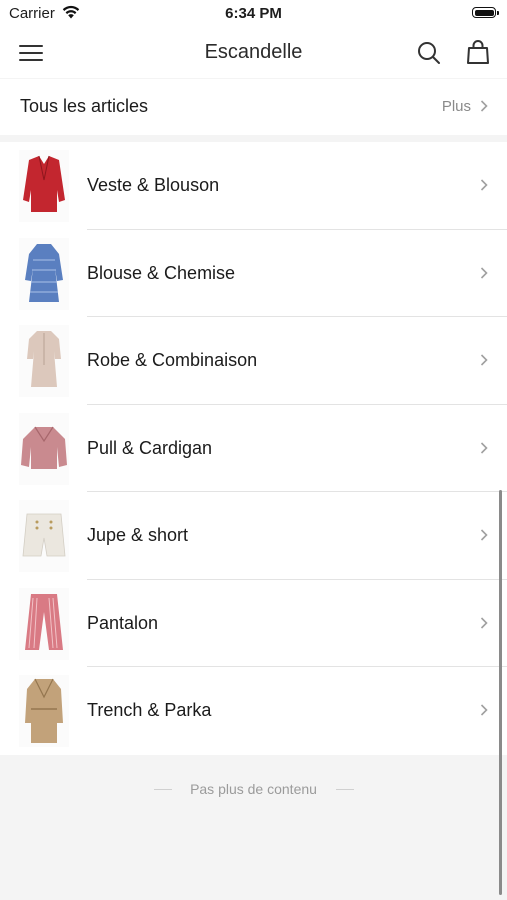 The image size is (507, 900). I want to click on category-row: Robe & Combinaison, so click(253, 361).